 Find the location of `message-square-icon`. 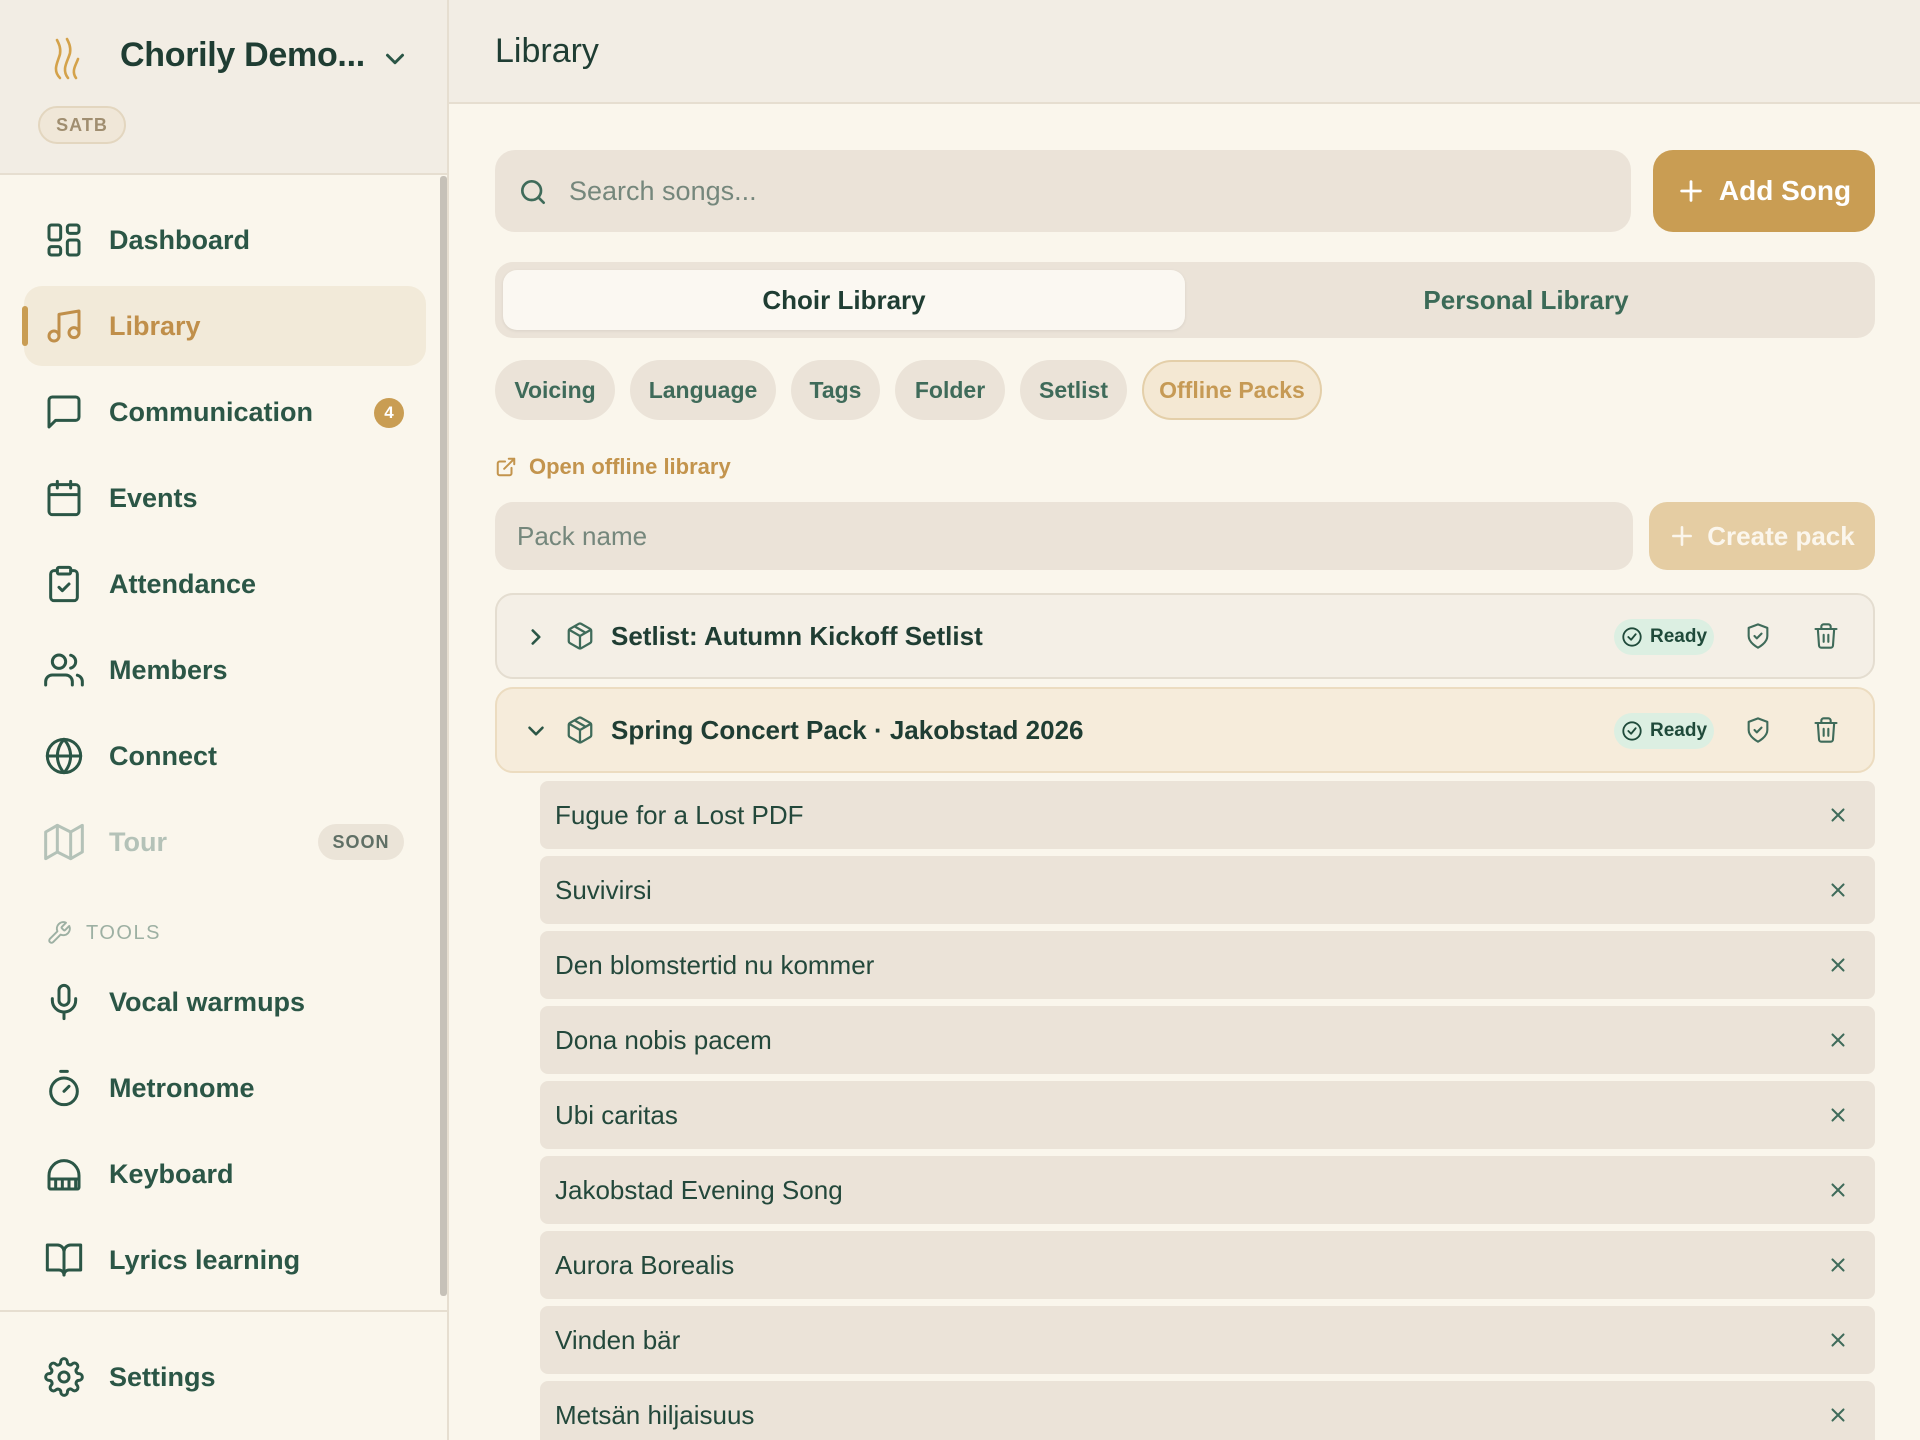

message-square-icon is located at coordinates (64, 412).